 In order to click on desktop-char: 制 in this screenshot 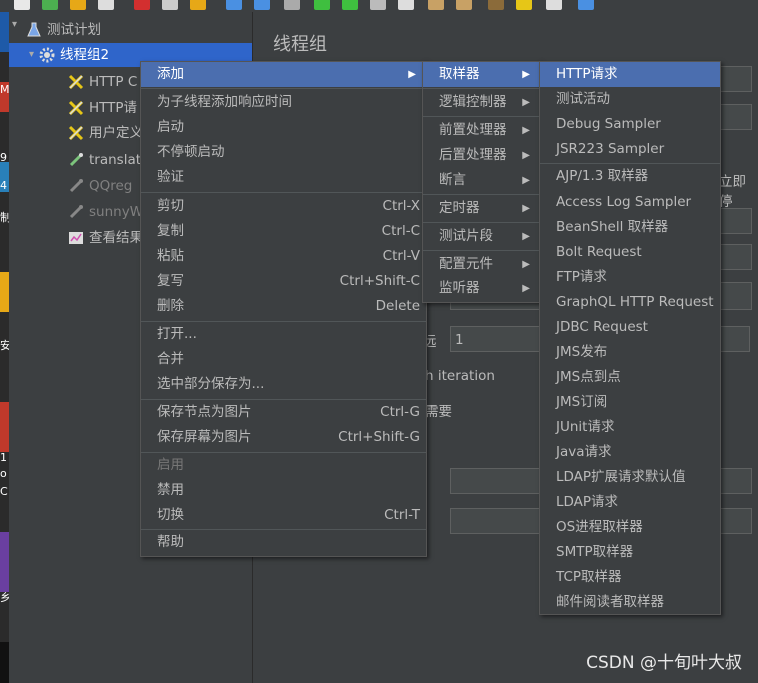, I will do `click(4, 217)`.